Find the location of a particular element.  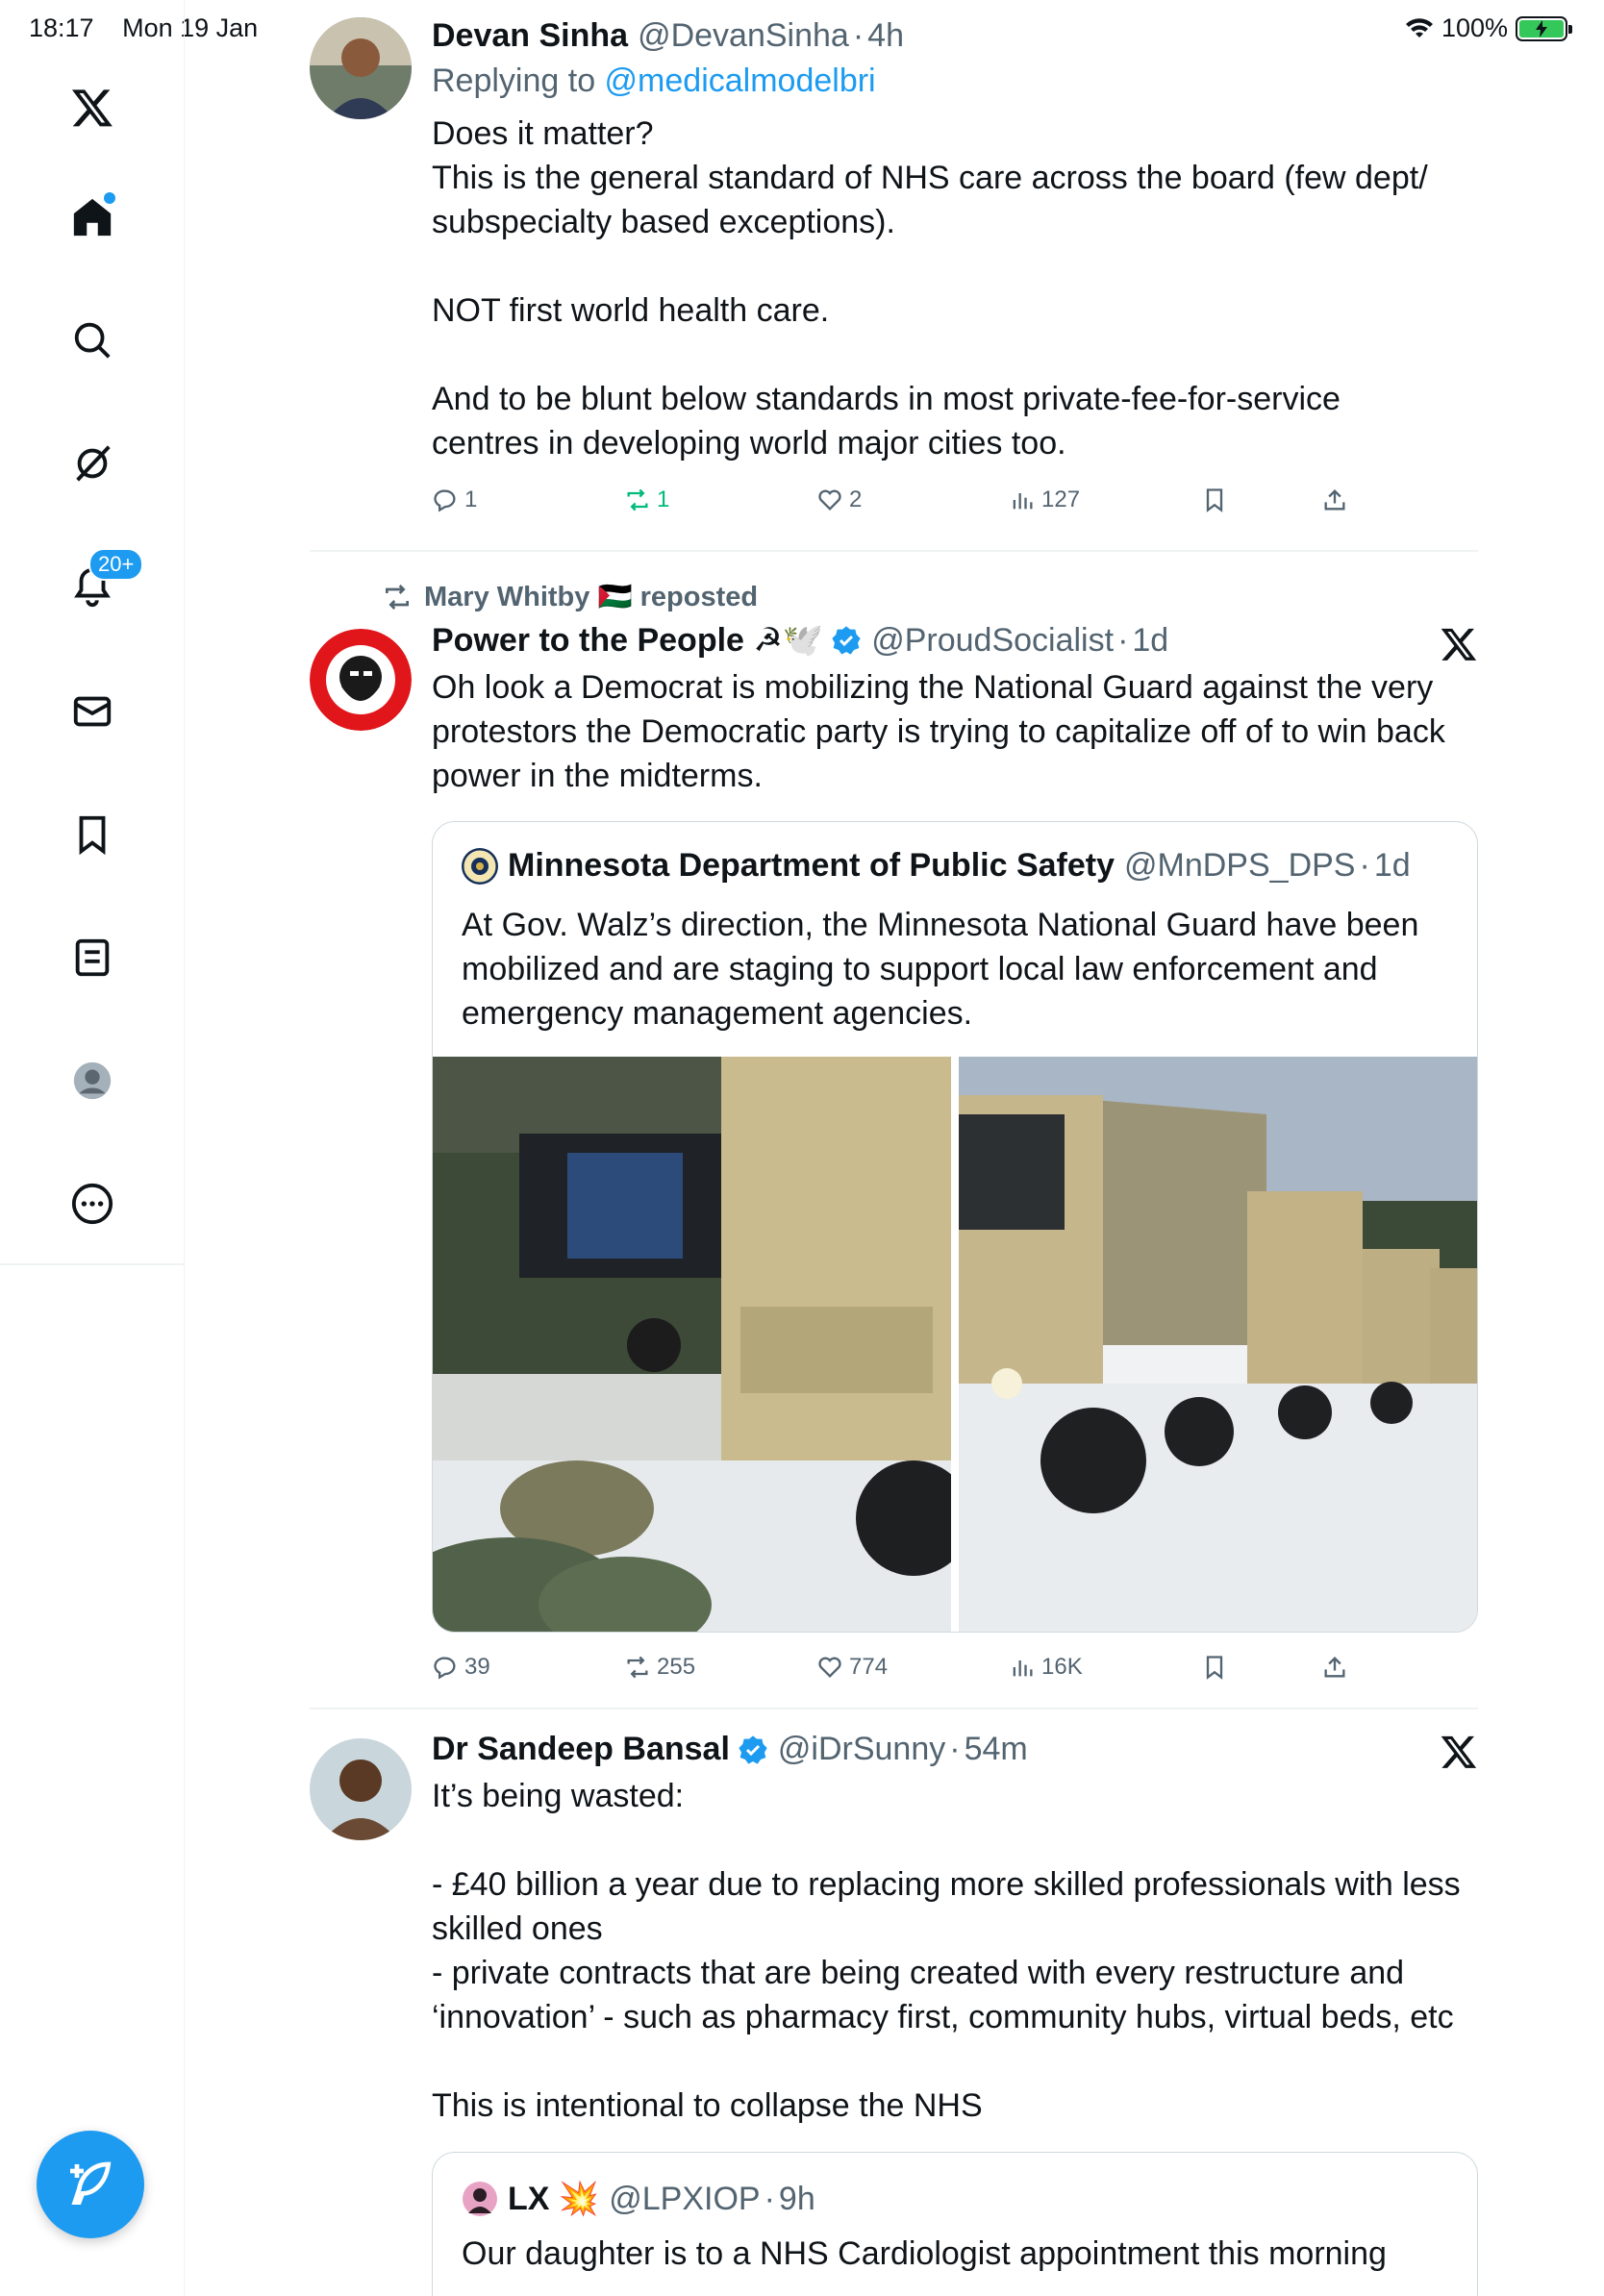

repost-label: Mary Whitby 🇵🇸 reposted is located at coordinates (570, 597).